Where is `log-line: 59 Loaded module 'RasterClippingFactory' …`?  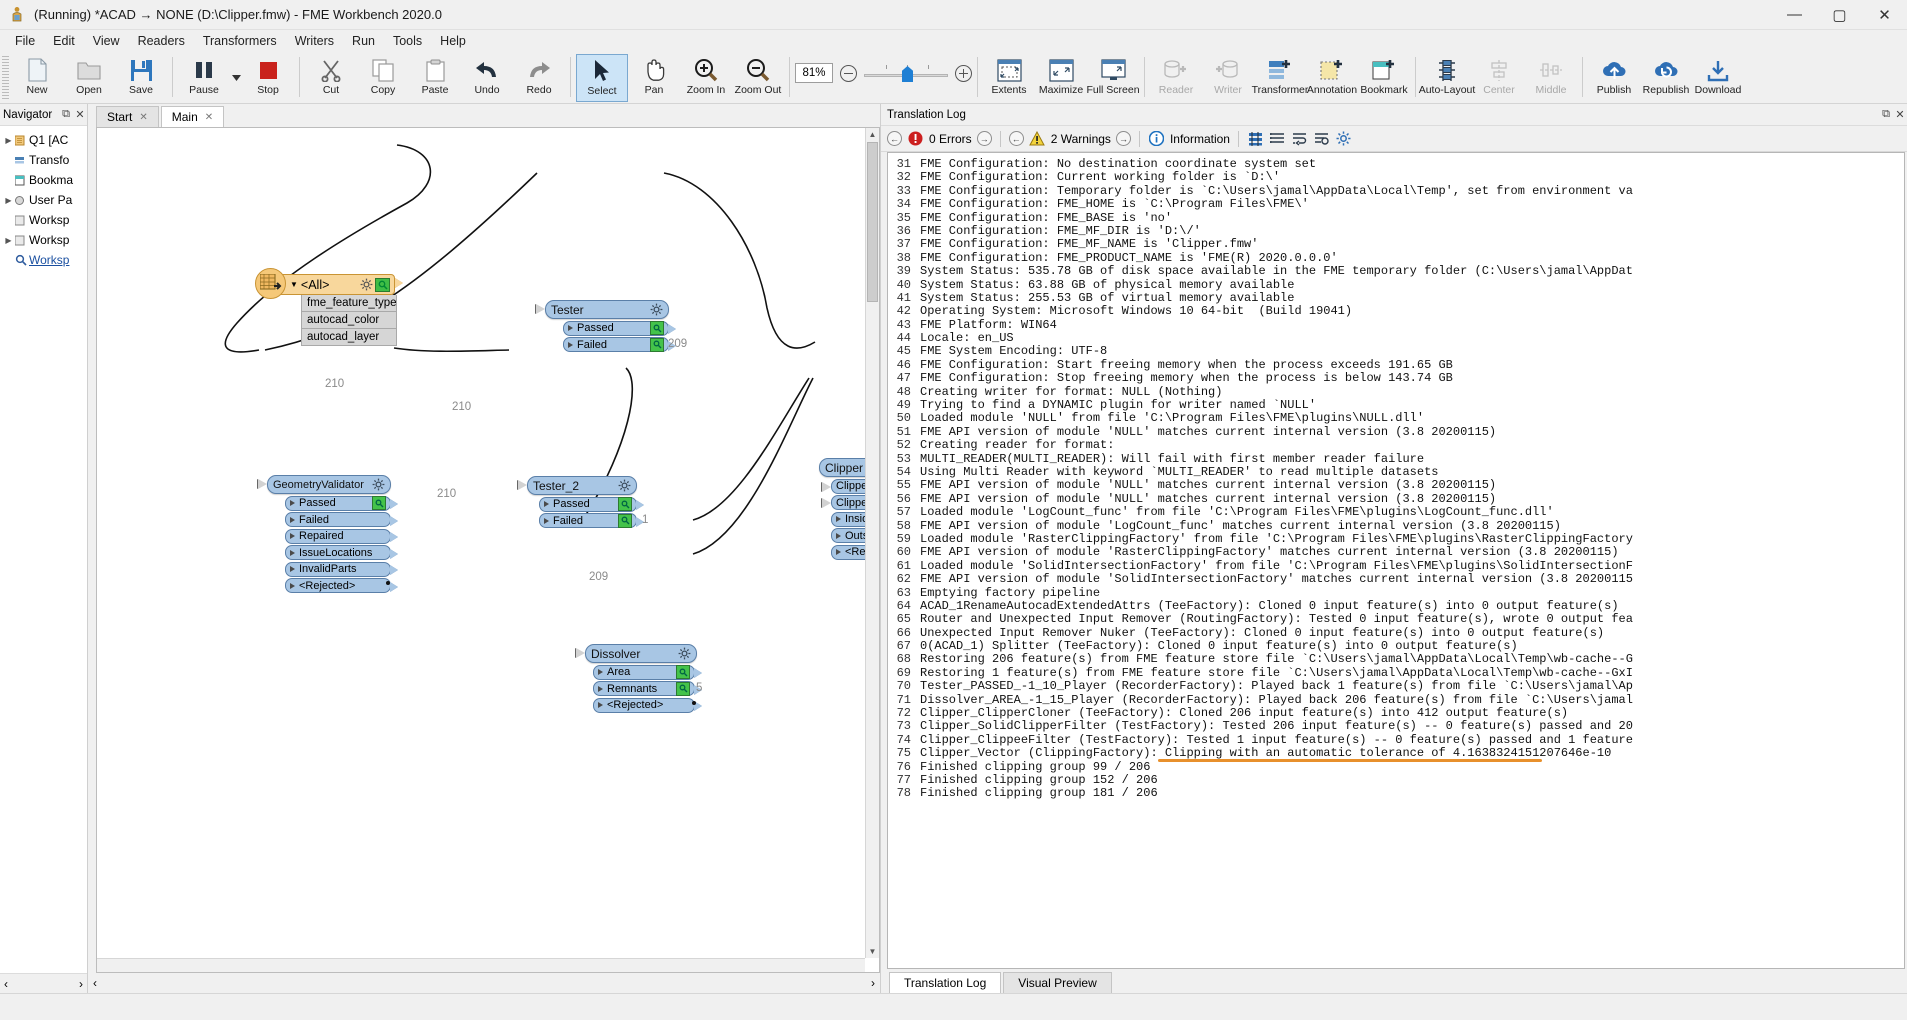 log-line: 59 Loaded module 'RasterClippingFactory' … is located at coordinates (1397, 539).